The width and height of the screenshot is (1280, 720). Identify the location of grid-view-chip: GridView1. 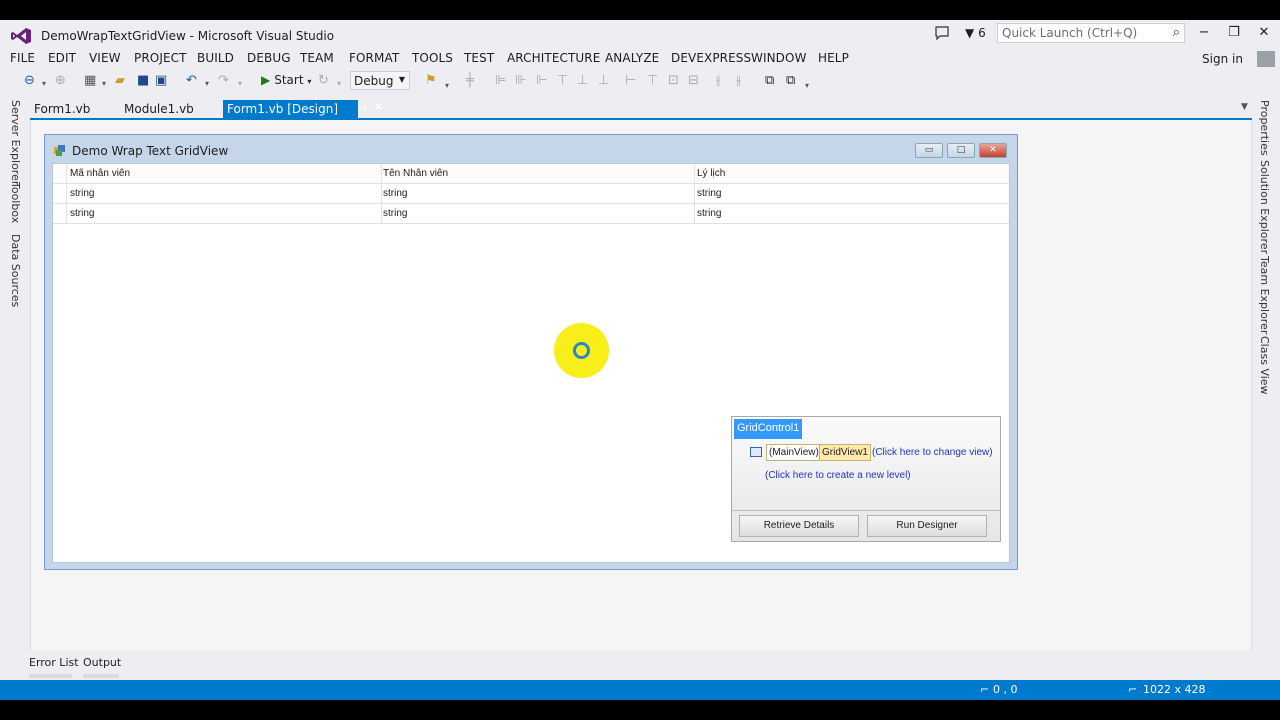
(845, 452).